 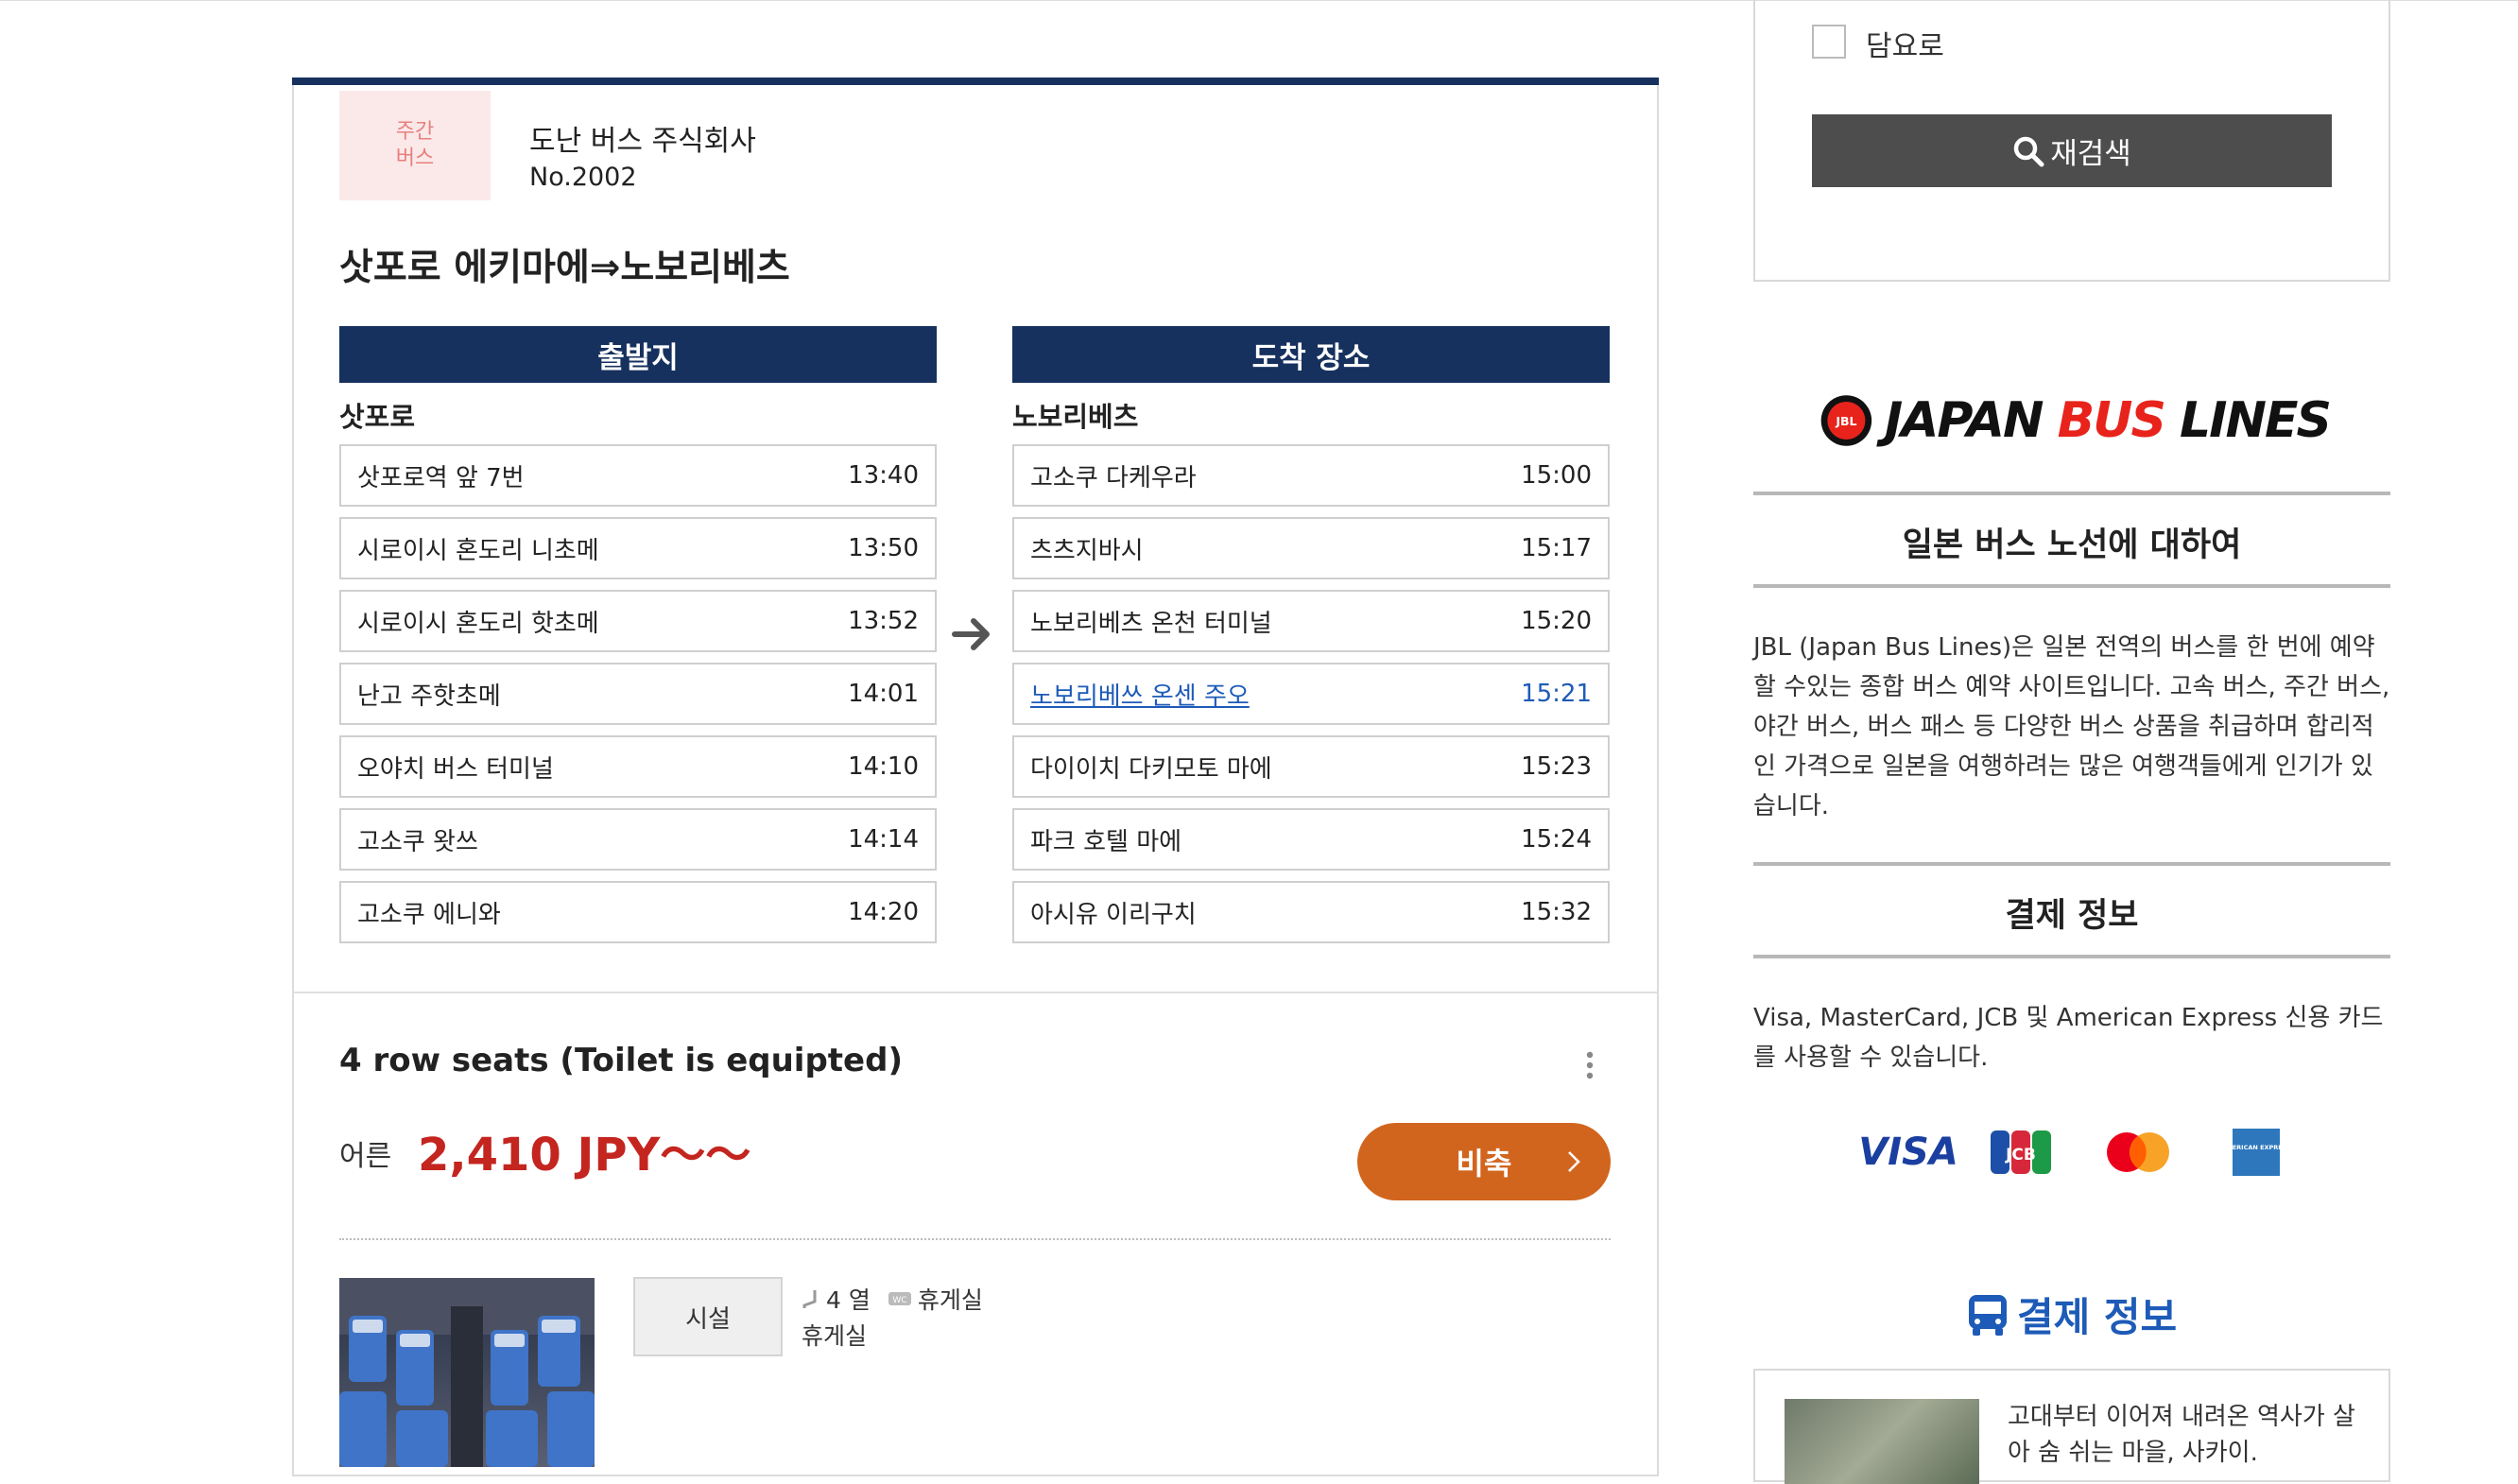 What do you see at coordinates (1908, 1152) in the screenshot?
I see `visa-text: VISA` at bounding box center [1908, 1152].